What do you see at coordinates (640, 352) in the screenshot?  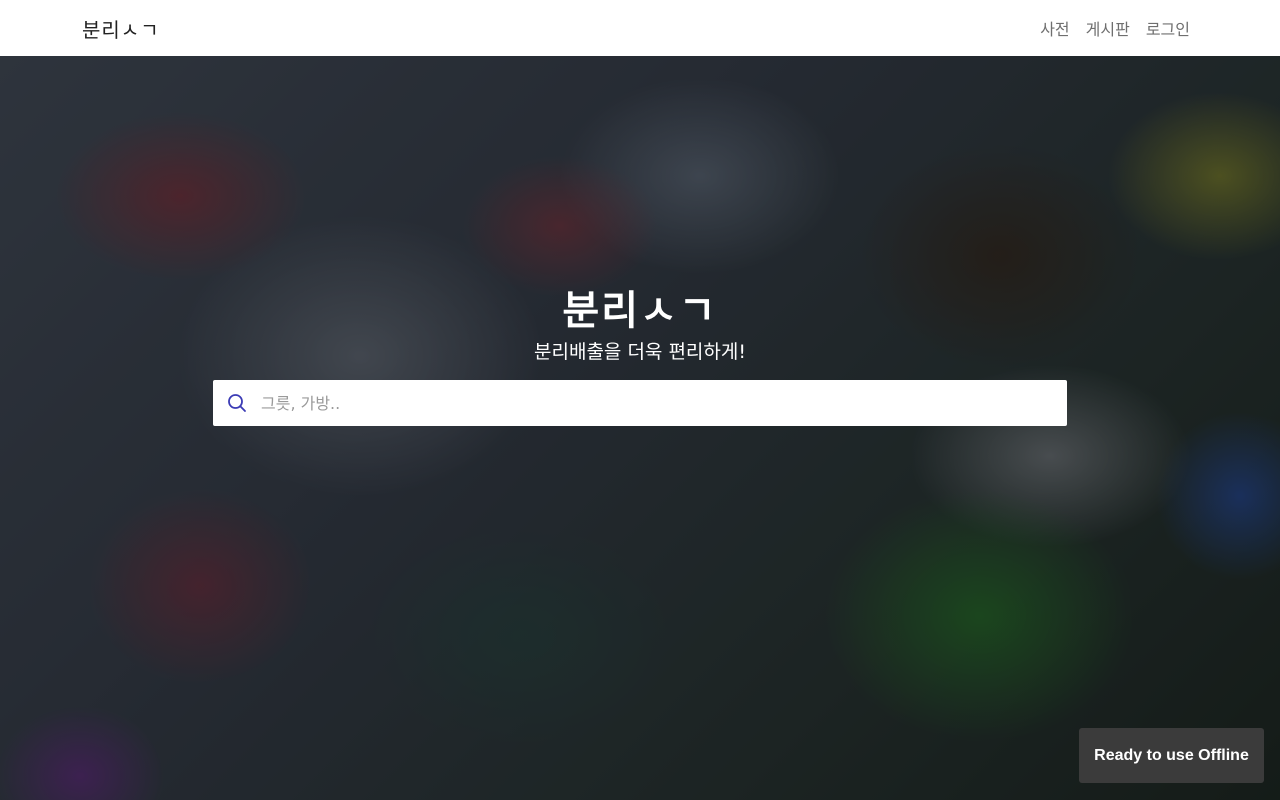 I see `hero-subtitle: 분리배출을 더욱 편리하게!` at bounding box center [640, 352].